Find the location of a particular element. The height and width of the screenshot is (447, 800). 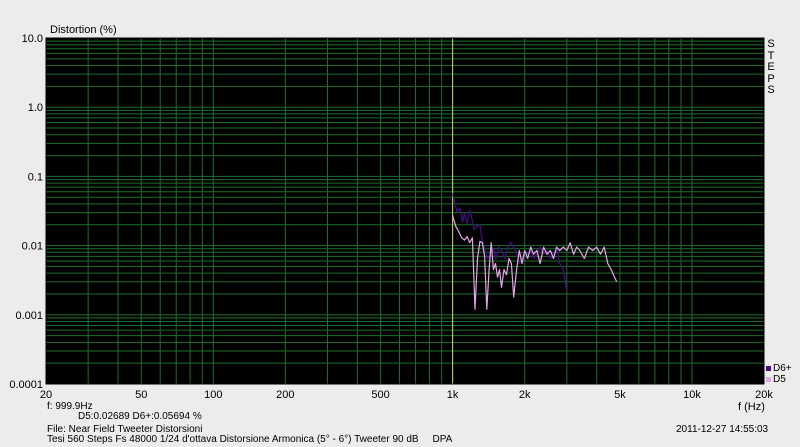

legend-swatch-d6 is located at coordinates (768, 368).